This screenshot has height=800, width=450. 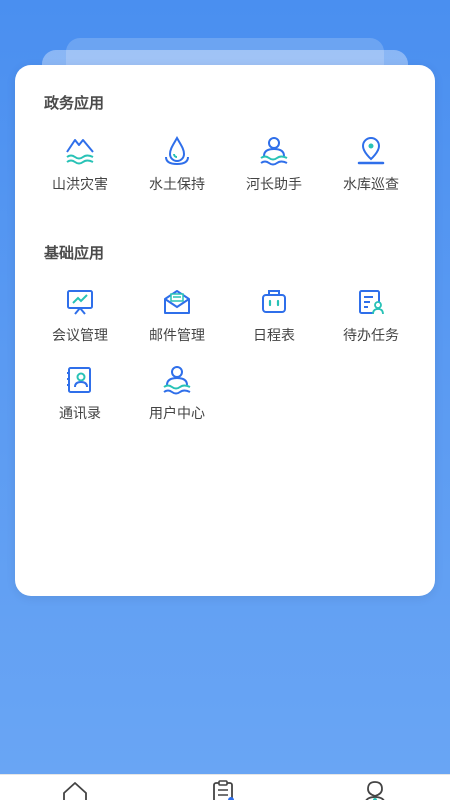 I want to click on location-pin-icon, so click(x=371, y=150).